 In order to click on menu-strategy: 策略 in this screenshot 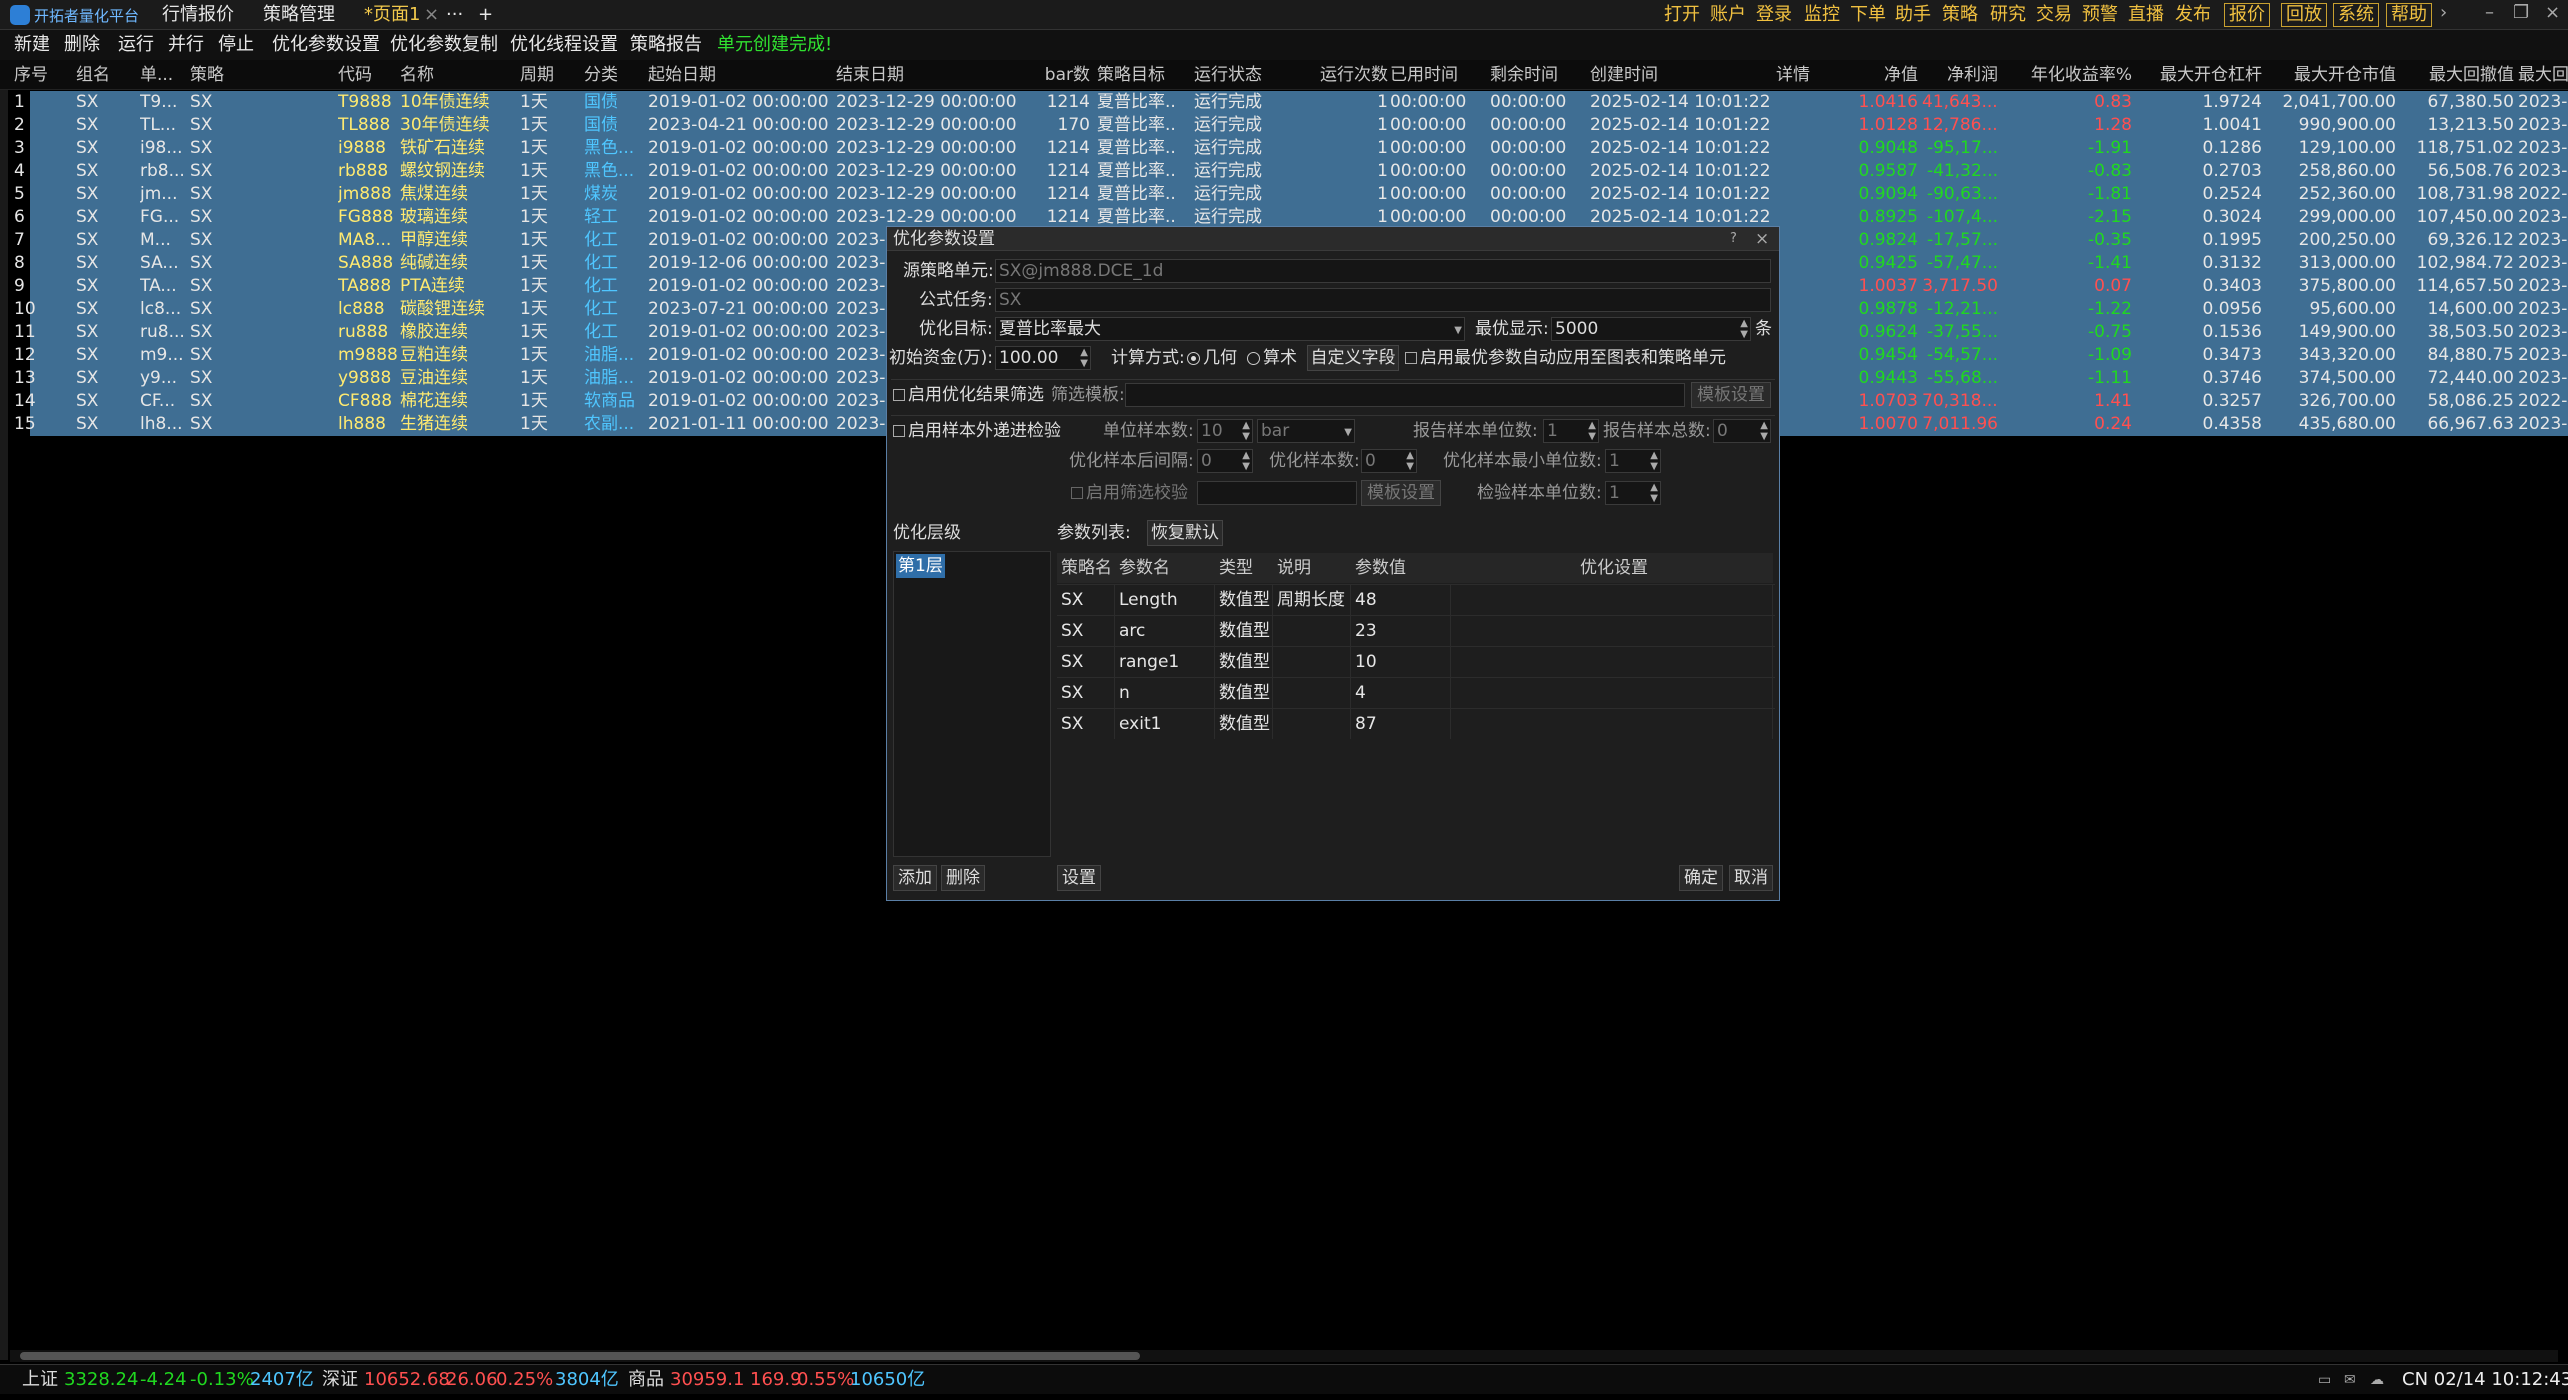, I will do `click(1960, 15)`.